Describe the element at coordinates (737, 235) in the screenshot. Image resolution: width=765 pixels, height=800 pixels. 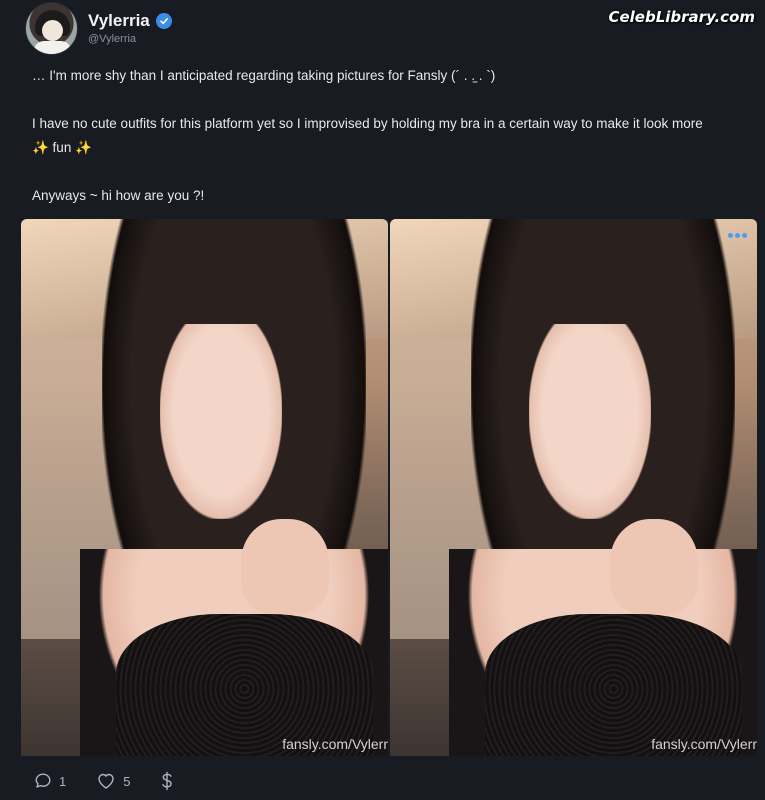
I see `ellipsis-icon` at that location.